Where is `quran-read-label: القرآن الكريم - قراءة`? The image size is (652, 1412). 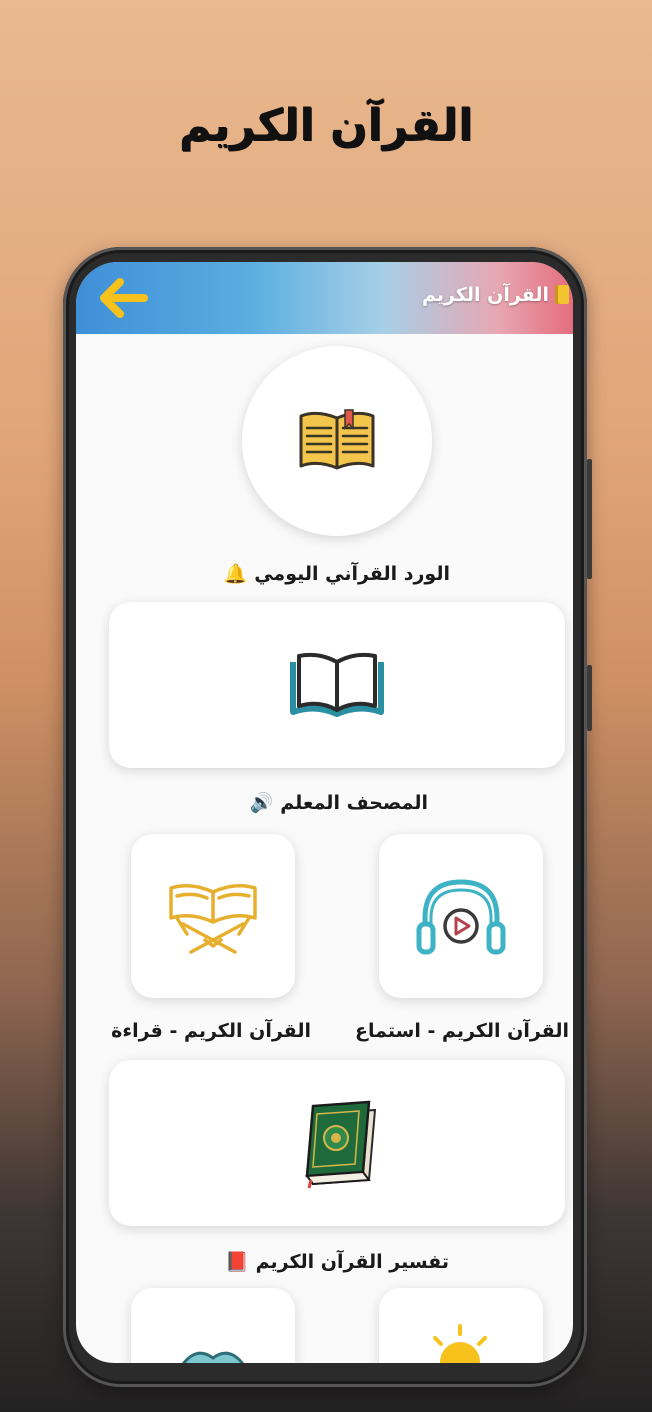
quran-read-label: القرآن الكريم - قراءة is located at coordinates (211, 1031).